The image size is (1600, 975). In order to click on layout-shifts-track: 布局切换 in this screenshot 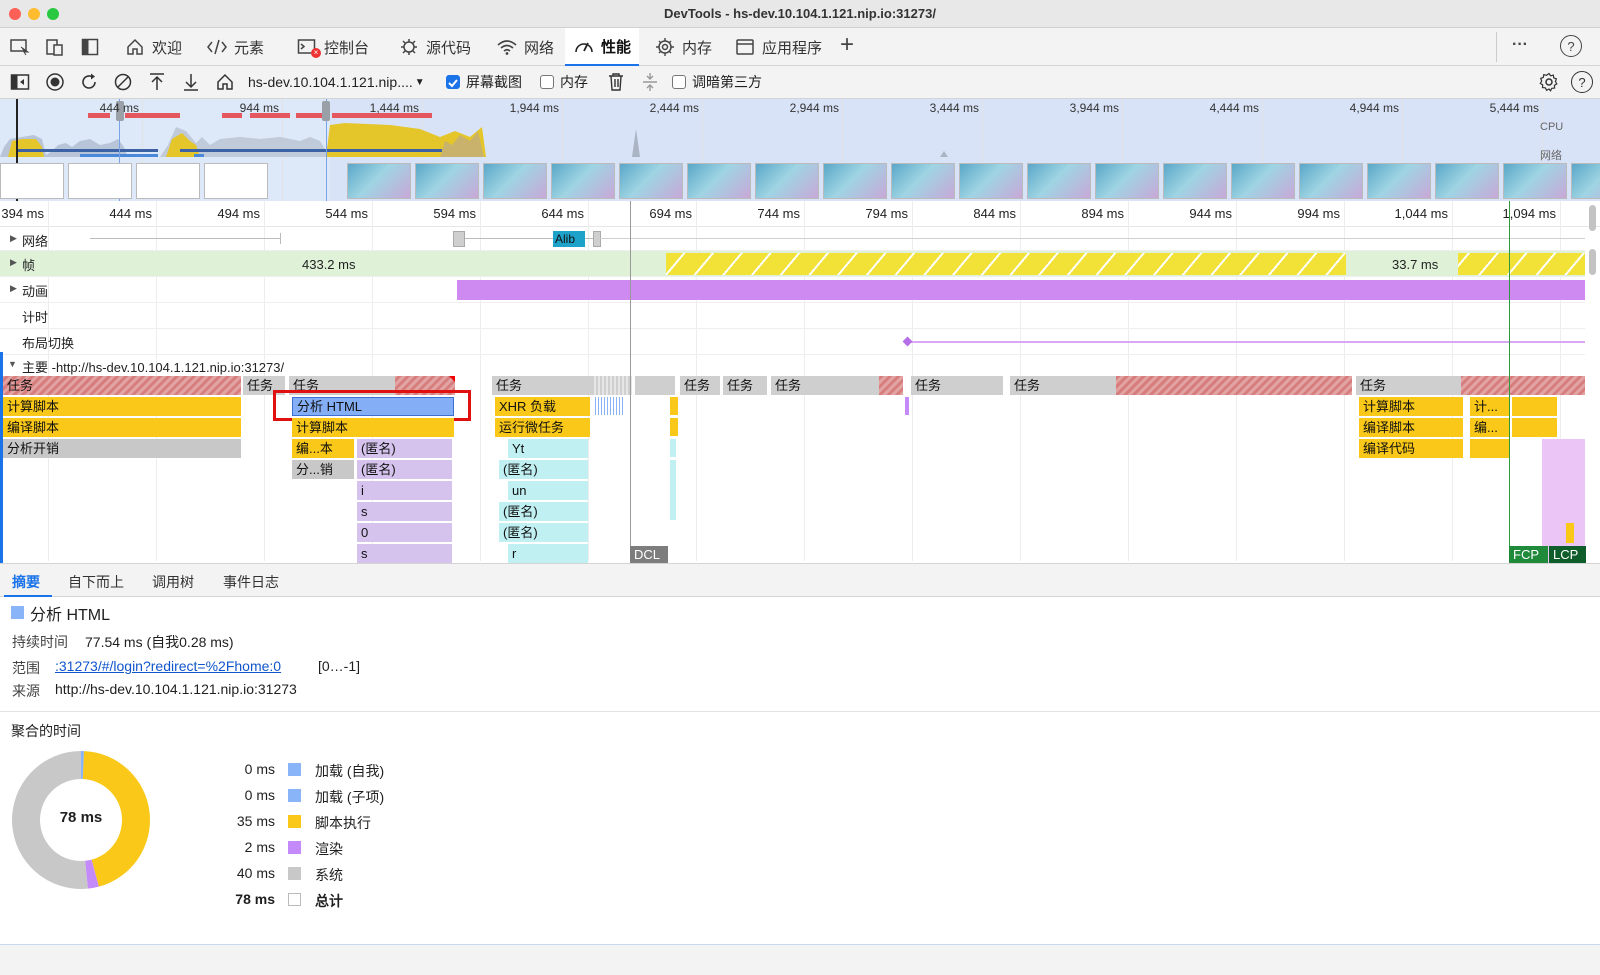, I will do `click(792, 342)`.